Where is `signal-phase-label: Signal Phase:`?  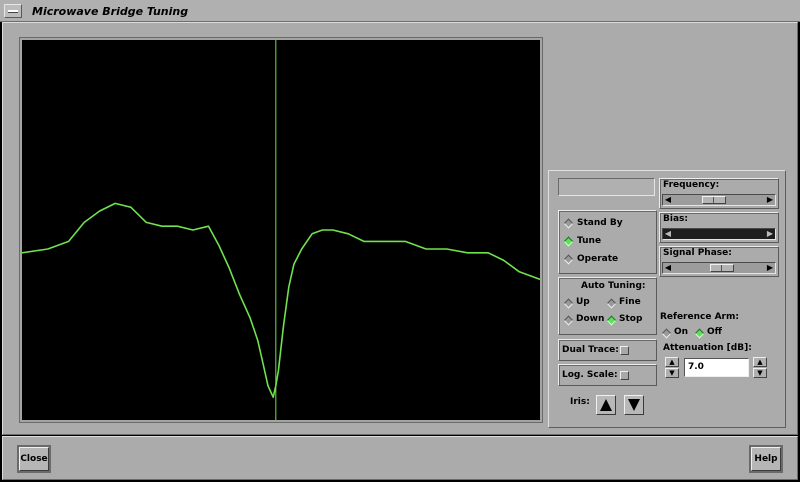 signal-phase-label: Signal Phase: is located at coordinates (697, 253).